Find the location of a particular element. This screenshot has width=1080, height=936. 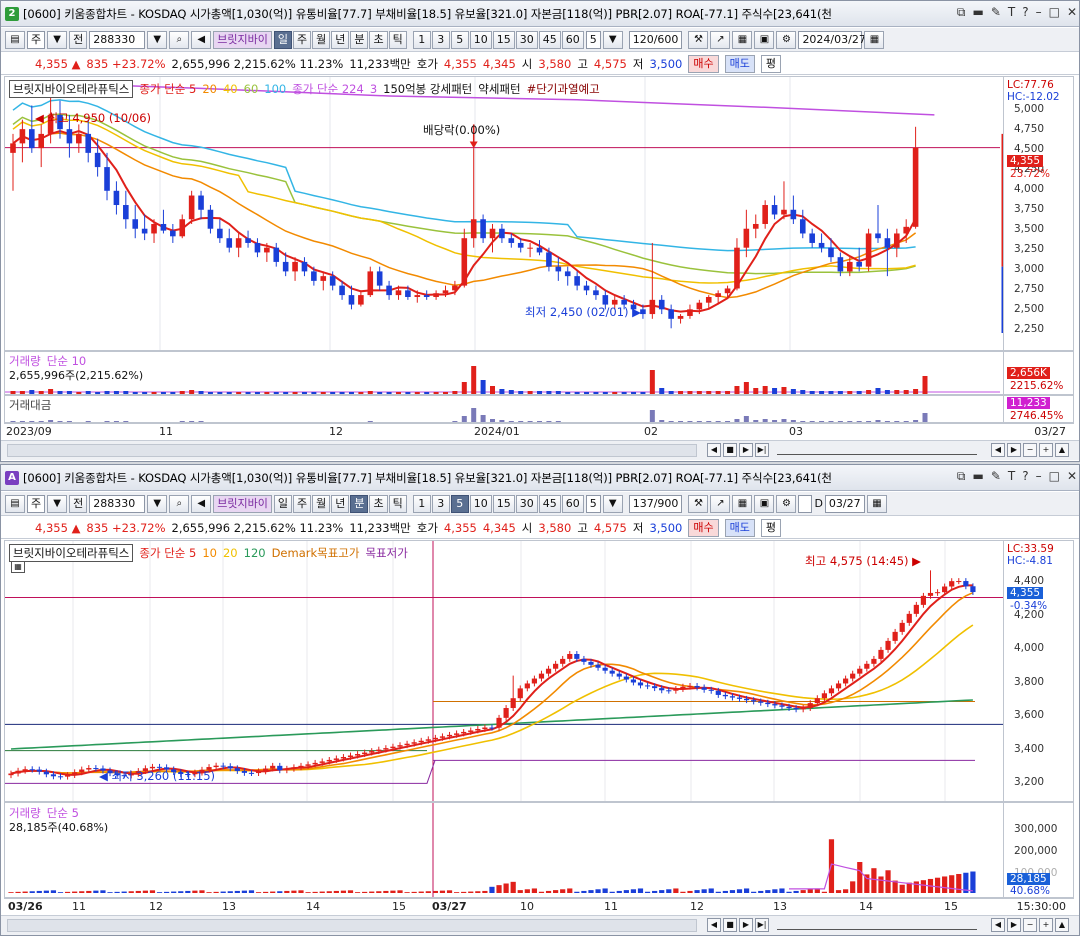

buy-button: 매수 is located at coordinates (703, 527).